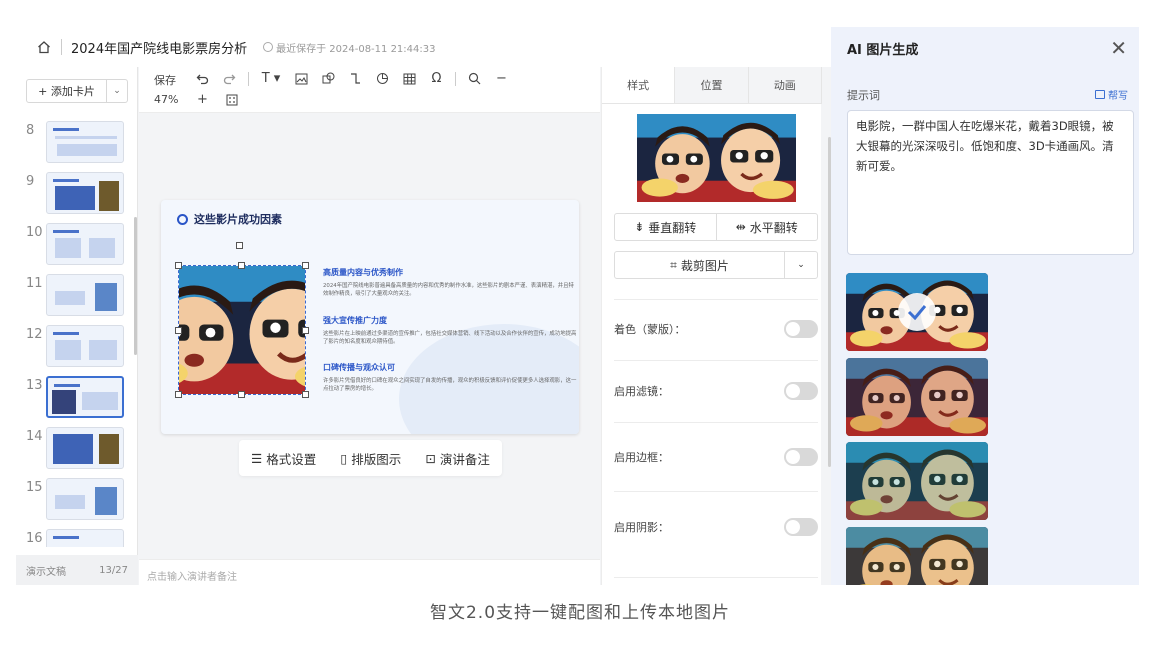  What do you see at coordinates (113, 570) in the screenshot?
I see `slide-counter: 13/27` at bounding box center [113, 570].